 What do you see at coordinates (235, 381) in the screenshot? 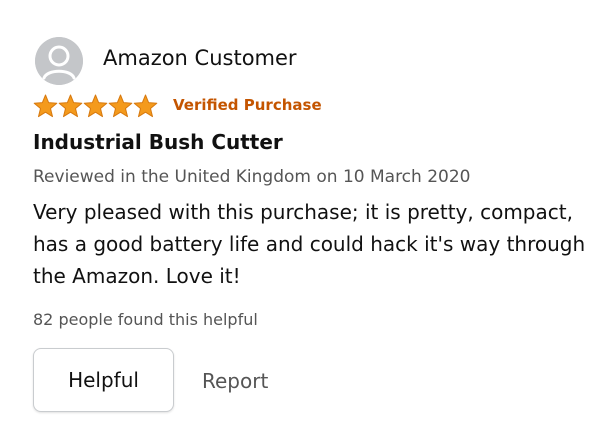
I see `report-link: Report` at bounding box center [235, 381].